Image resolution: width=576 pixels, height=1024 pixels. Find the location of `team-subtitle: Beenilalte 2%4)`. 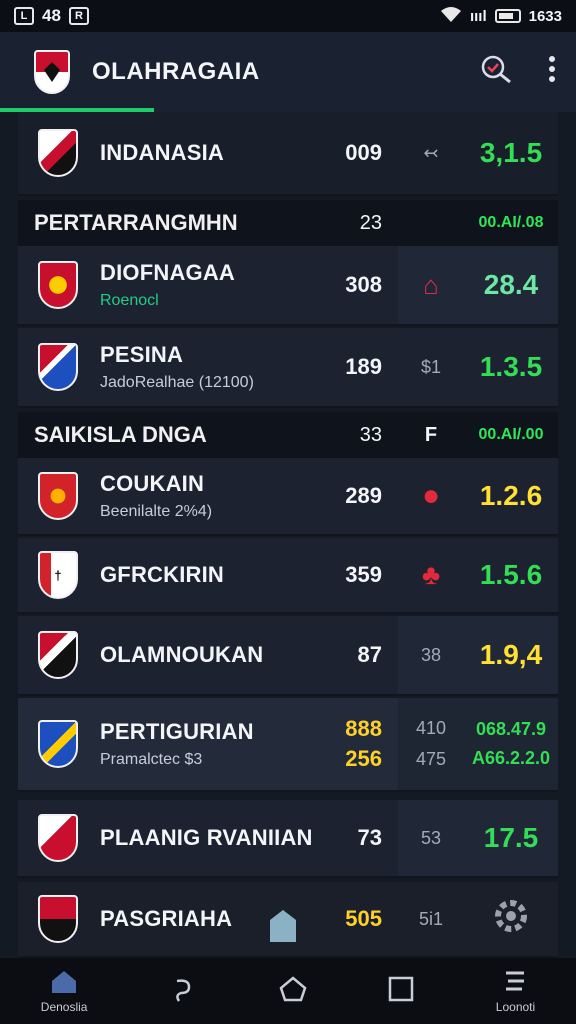

team-subtitle: Beenilalte 2%4) is located at coordinates (156, 511).